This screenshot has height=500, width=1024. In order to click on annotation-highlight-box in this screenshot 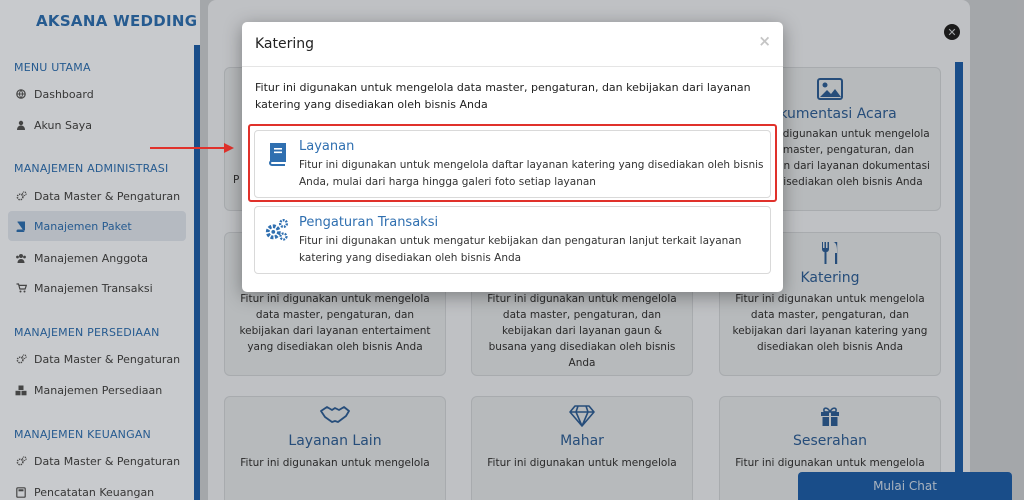, I will do `click(512, 163)`.